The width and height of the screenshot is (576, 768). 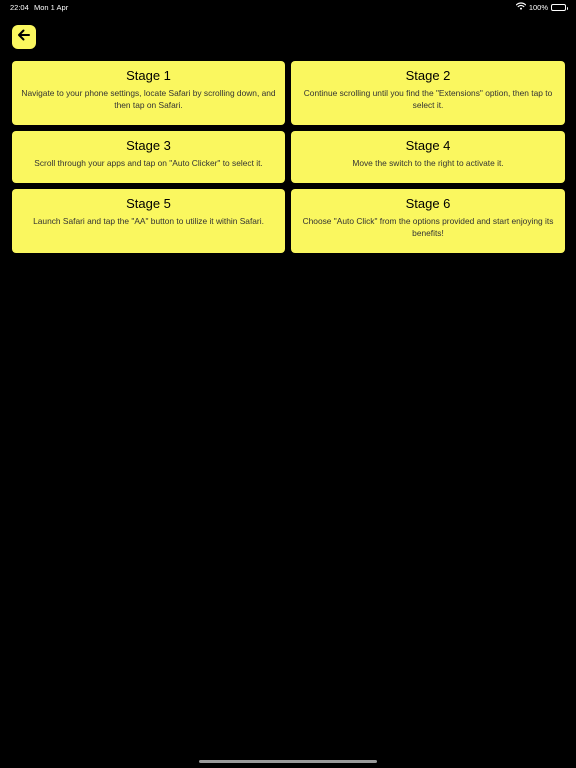 What do you see at coordinates (288, 7) in the screenshot?
I see `status-bar: 22:04 Mon 1 Apr 100%` at bounding box center [288, 7].